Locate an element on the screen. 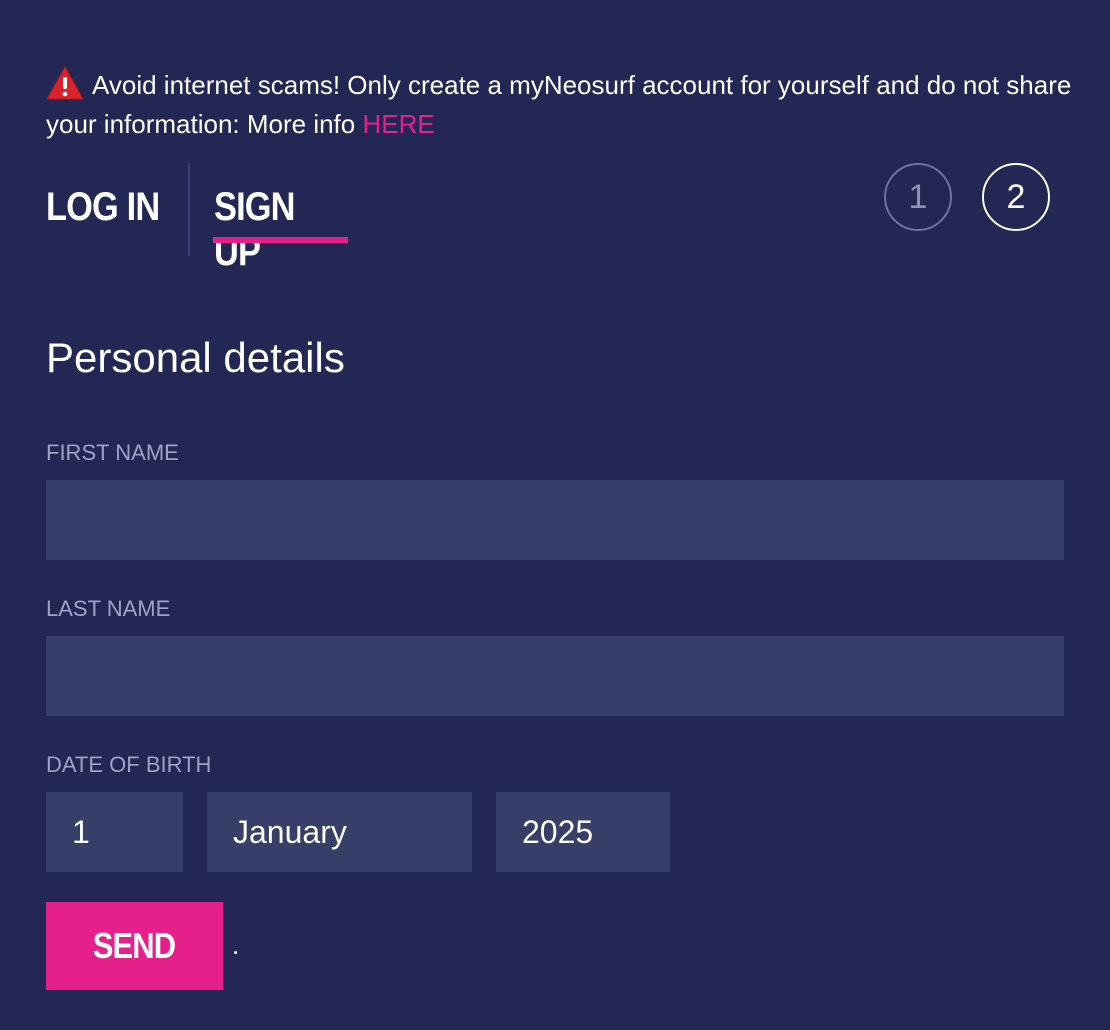 The width and height of the screenshot is (1110, 1030). send-button-label: SEND is located at coordinates (134, 945).